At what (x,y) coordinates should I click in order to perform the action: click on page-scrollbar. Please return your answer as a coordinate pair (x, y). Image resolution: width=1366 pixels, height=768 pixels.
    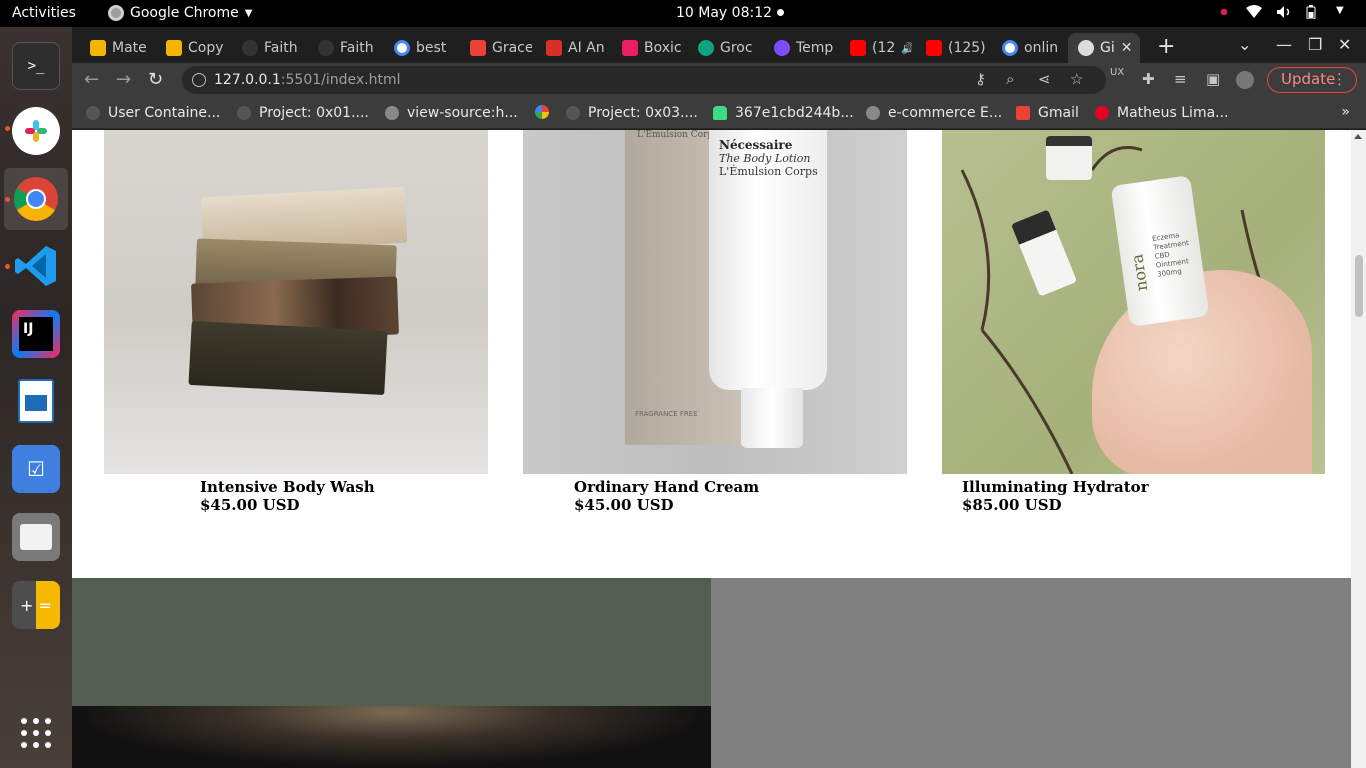
    Looking at the image, I should click on (1358, 449).